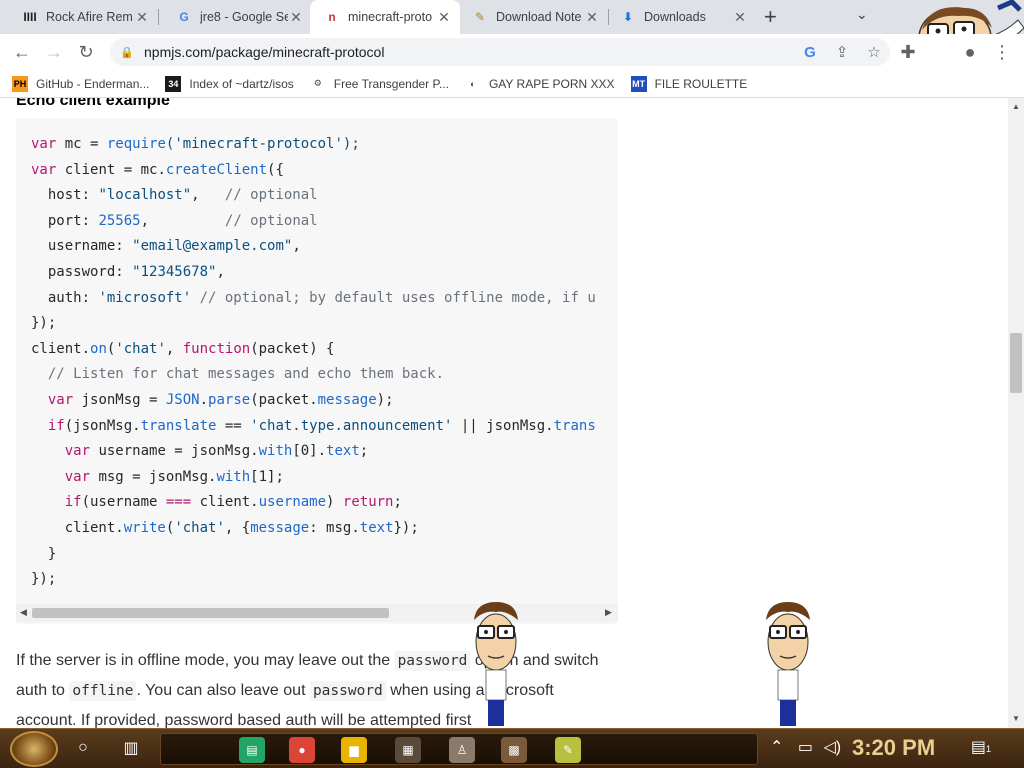 The height and width of the screenshot is (768, 1024). What do you see at coordinates (981, 748) in the screenshot?
I see `notification-center-icon: ▤1` at bounding box center [981, 748].